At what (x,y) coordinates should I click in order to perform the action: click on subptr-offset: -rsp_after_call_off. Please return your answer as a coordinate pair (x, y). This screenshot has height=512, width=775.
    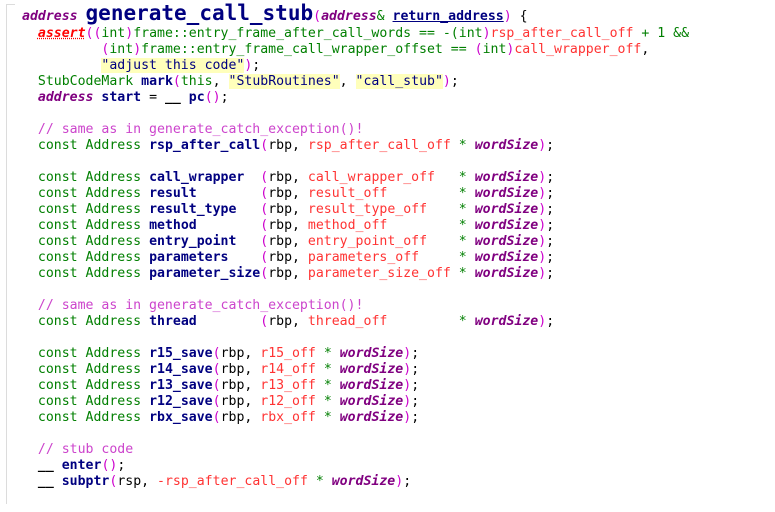
    Looking at the image, I should click on (232, 481).